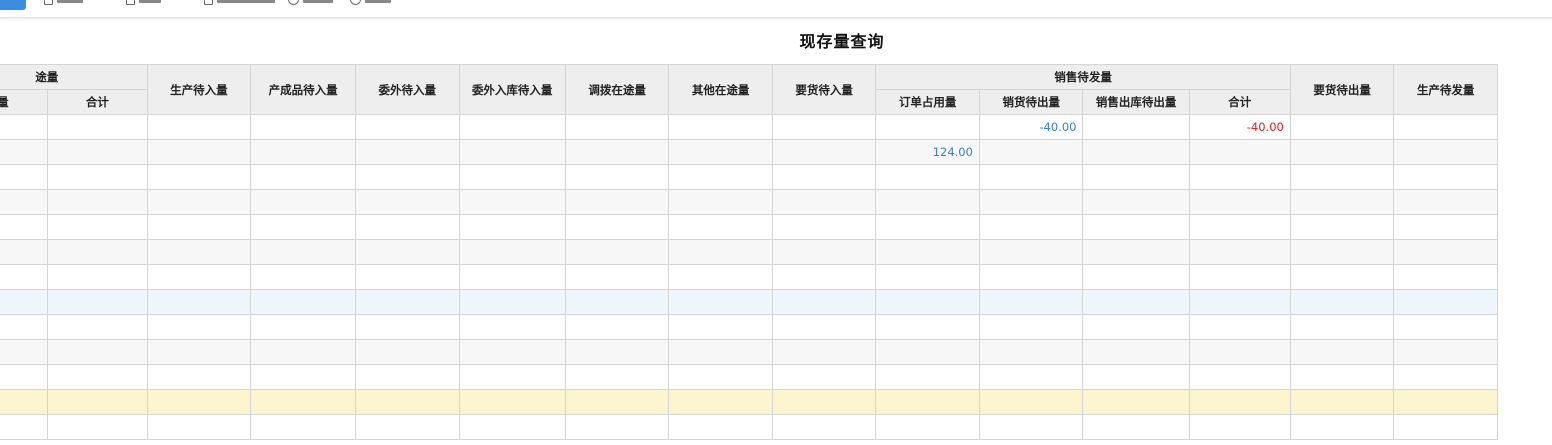 This screenshot has width=1552, height=445. What do you see at coordinates (824, 89) in the screenshot?
I see `header-requisition-pending-in: 要货待入量` at bounding box center [824, 89].